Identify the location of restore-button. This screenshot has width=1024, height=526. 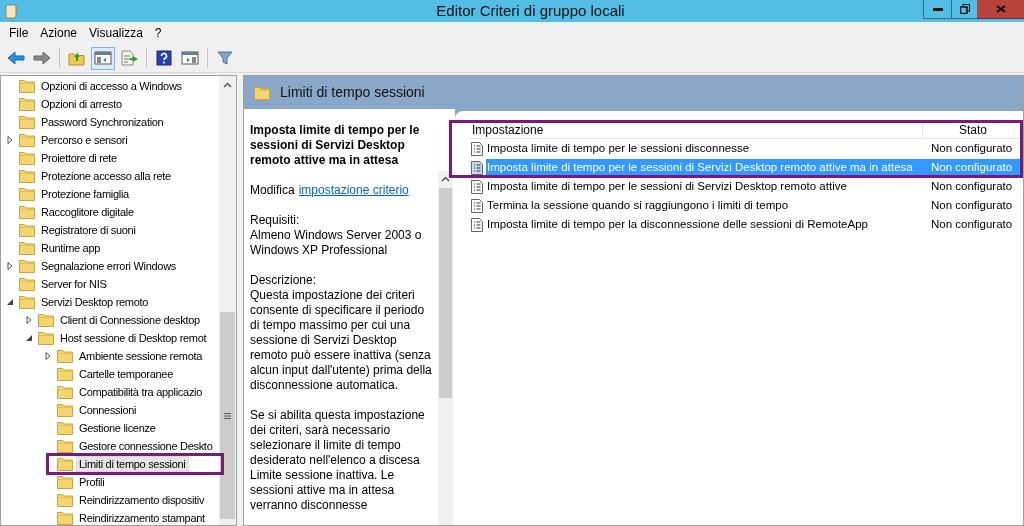
(964, 9).